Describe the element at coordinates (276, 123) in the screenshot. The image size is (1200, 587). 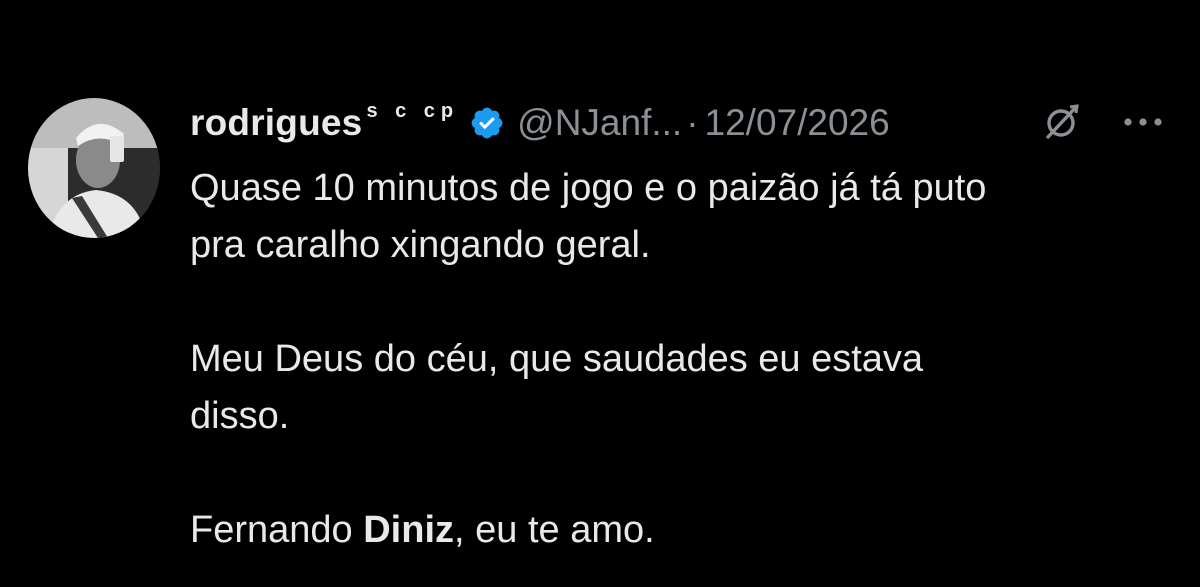
I see `display-name: rodrigues` at that location.